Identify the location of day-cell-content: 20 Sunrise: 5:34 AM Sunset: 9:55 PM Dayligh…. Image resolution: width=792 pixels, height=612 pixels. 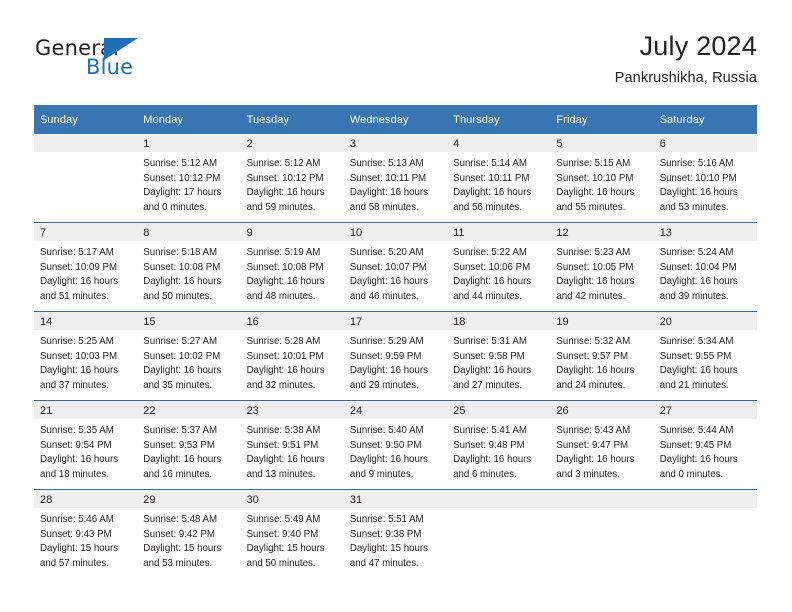
(705, 356).